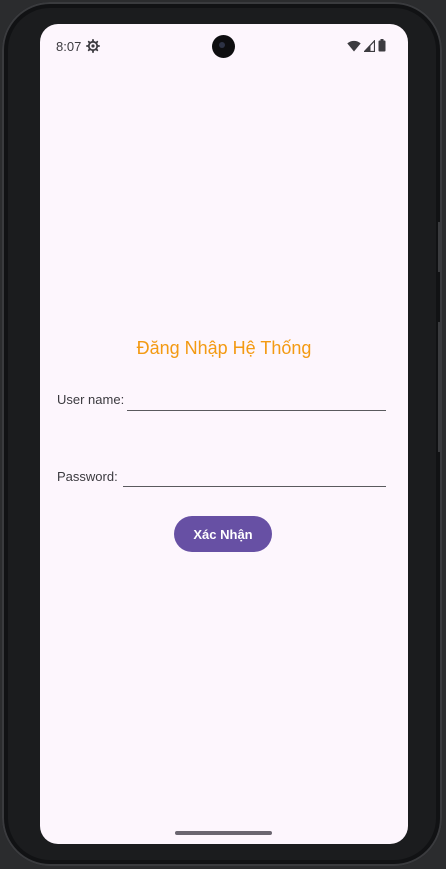 This screenshot has height=869, width=446. I want to click on username-label: User name:, so click(91, 399).